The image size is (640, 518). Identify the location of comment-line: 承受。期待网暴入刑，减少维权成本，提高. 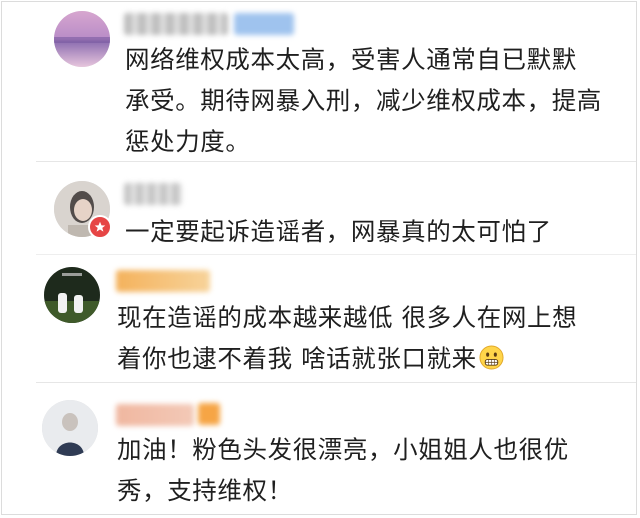
(363, 100).